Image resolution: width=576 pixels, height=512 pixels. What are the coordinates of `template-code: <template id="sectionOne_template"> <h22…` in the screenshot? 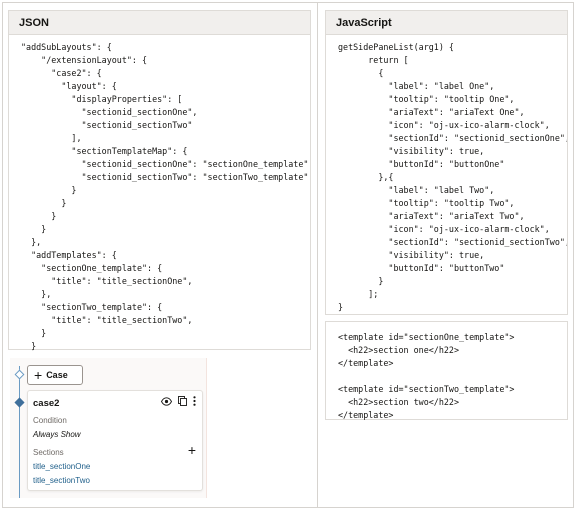 It's located at (426, 376).